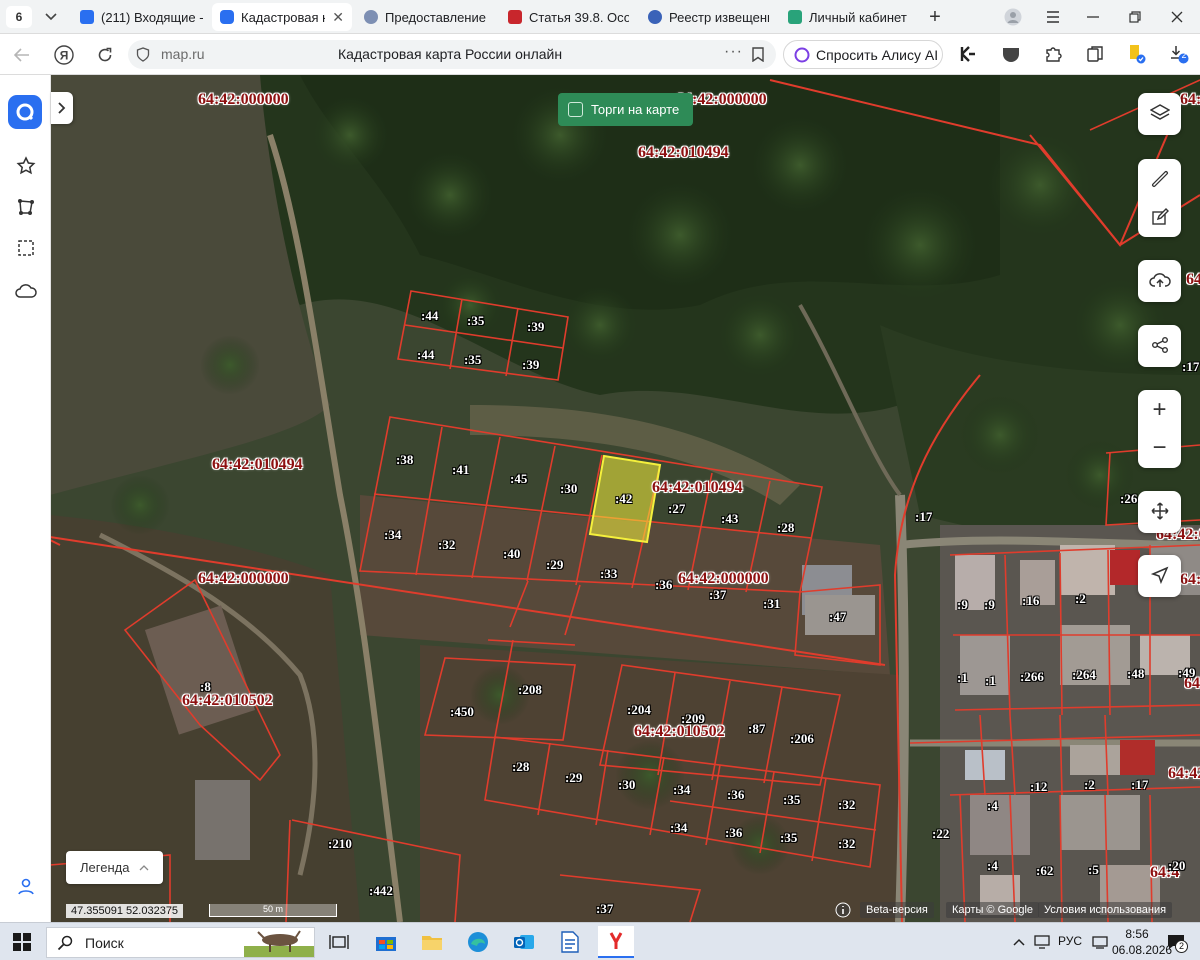 The image size is (1200, 960). Describe the element at coordinates (1011, 54) in the screenshot. I see `pocket-extension-icon` at that location.